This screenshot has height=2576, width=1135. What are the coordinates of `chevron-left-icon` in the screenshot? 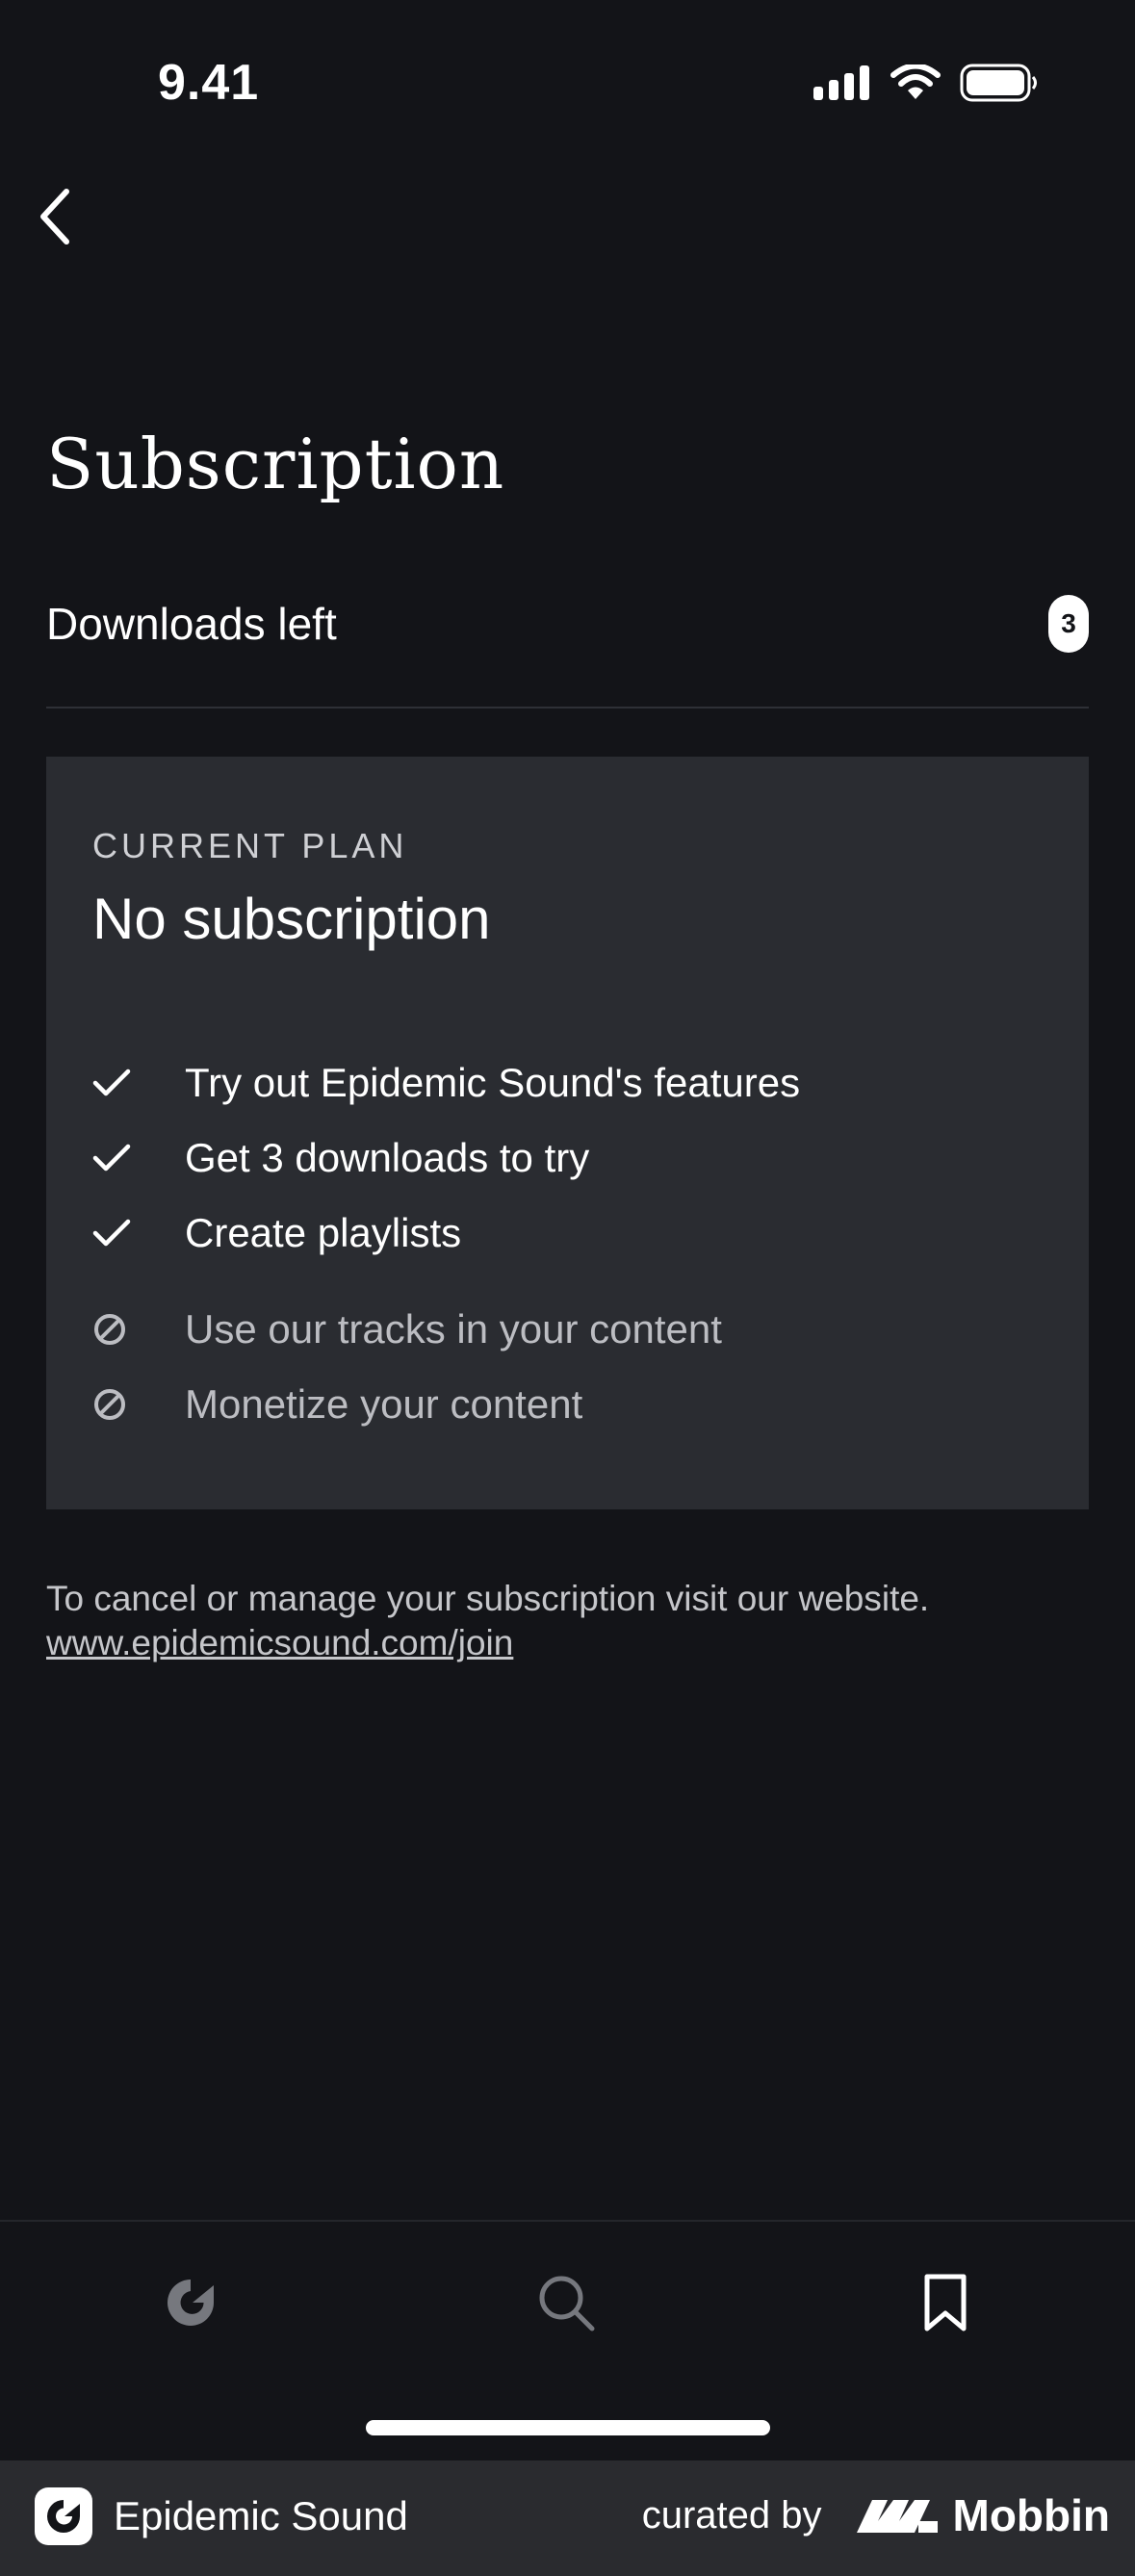 It's located at (54, 217).